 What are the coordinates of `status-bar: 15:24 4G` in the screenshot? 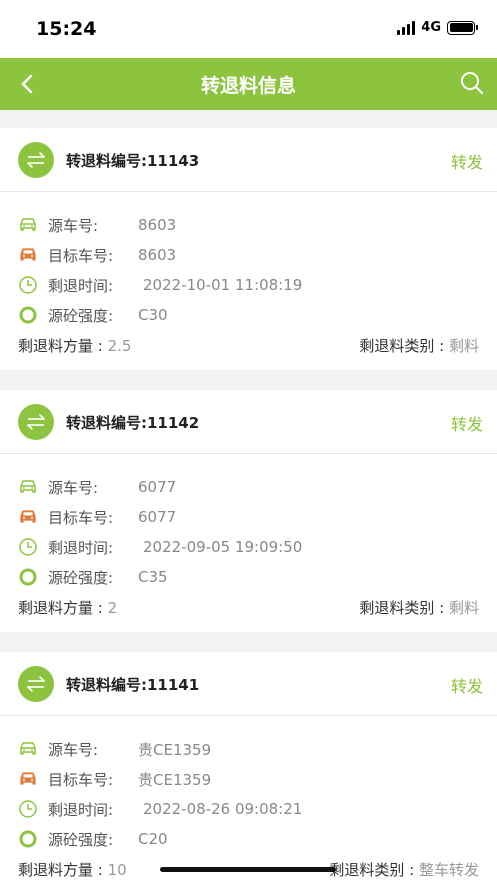 It's located at (248, 29).